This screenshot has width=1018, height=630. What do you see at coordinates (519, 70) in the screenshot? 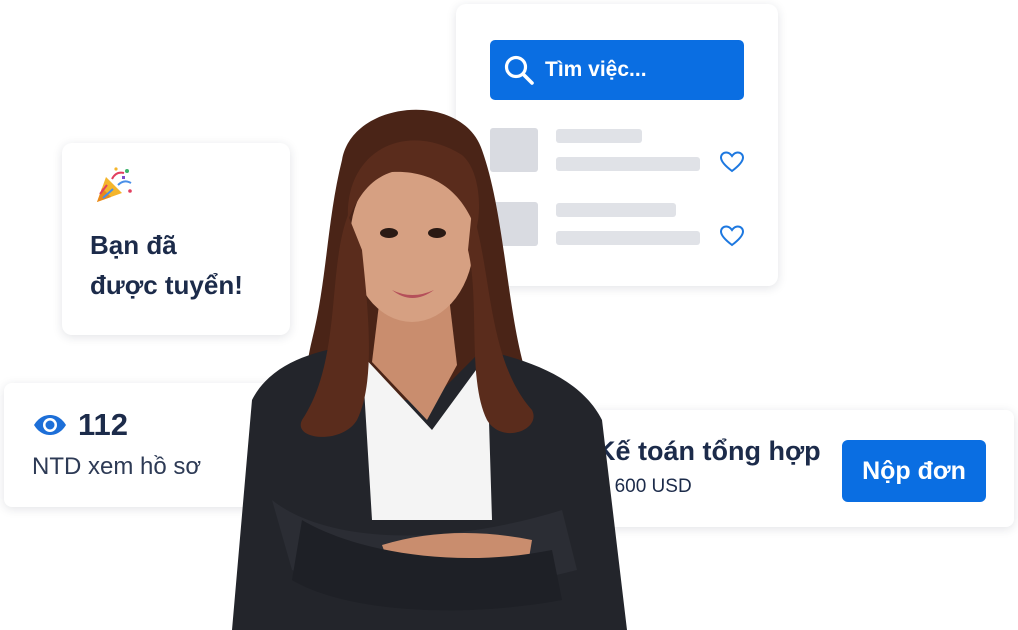
I see `search-icon` at bounding box center [519, 70].